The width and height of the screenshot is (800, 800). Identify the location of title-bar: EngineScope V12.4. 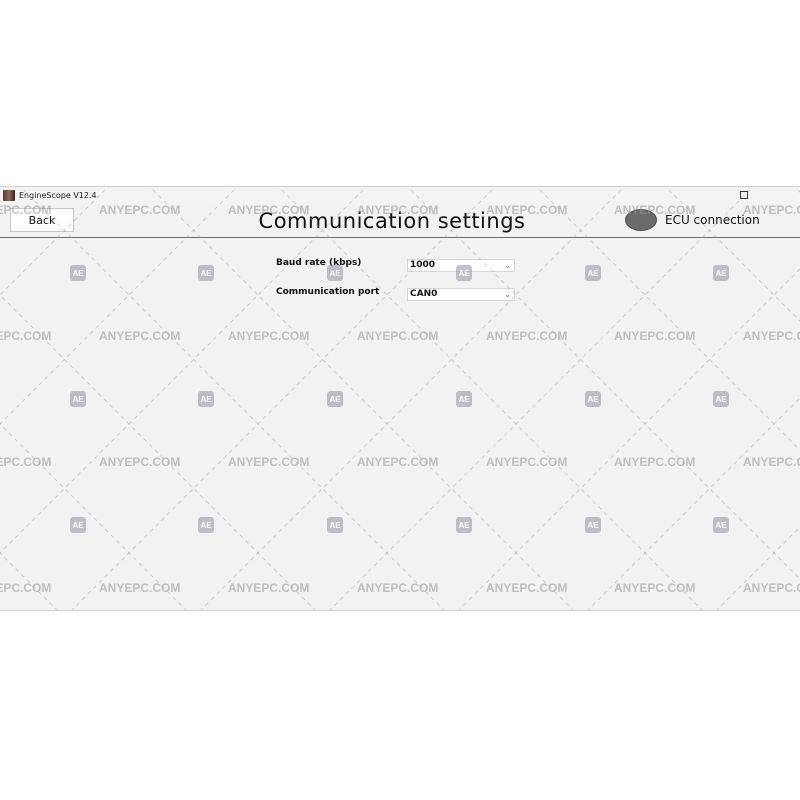
(400, 195).